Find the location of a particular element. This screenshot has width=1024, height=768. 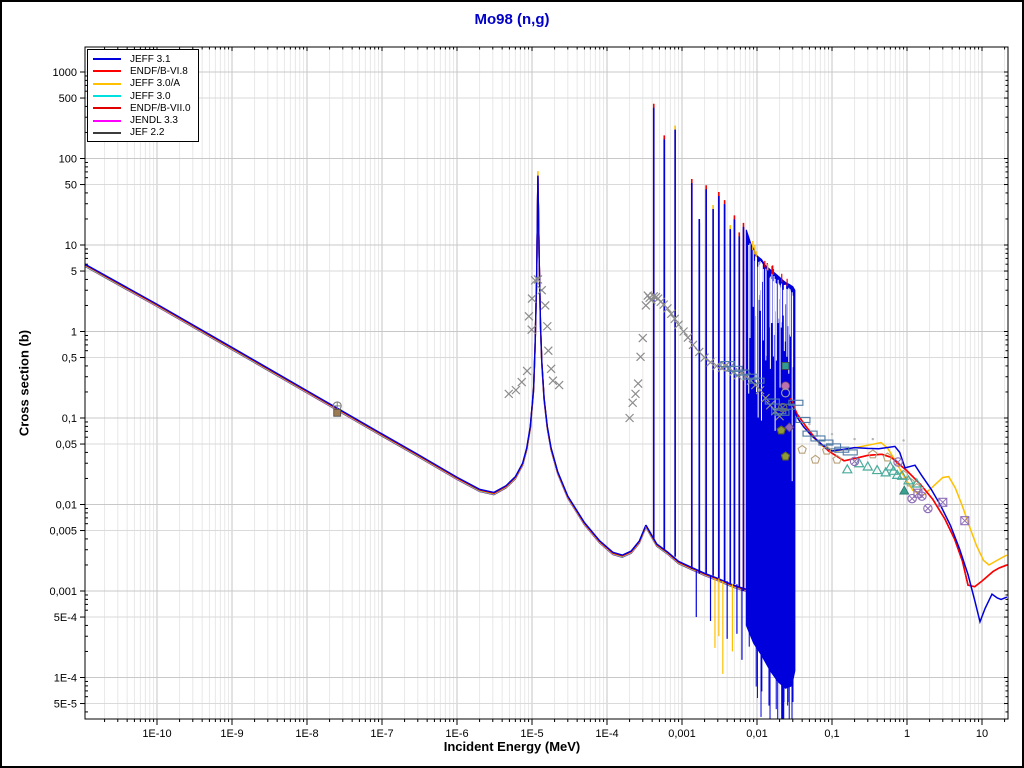

y-tick-label: 0,05 is located at coordinates (66, 445).